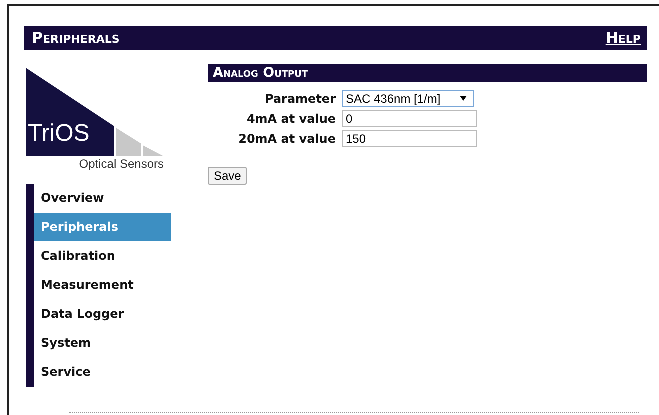  What do you see at coordinates (102, 256) in the screenshot?
I see `nav-item: Calibration` at bounding box center [102, 256].